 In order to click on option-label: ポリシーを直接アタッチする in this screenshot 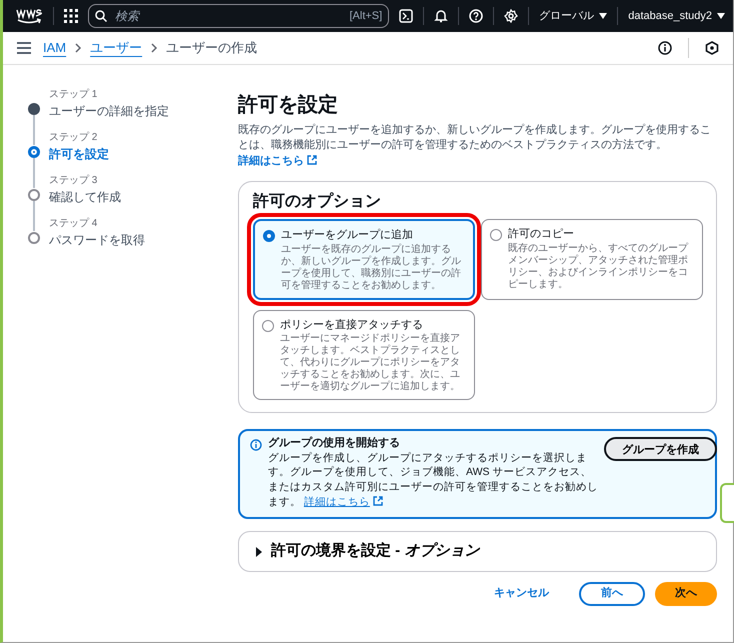, I will do `click(352, 325)`.